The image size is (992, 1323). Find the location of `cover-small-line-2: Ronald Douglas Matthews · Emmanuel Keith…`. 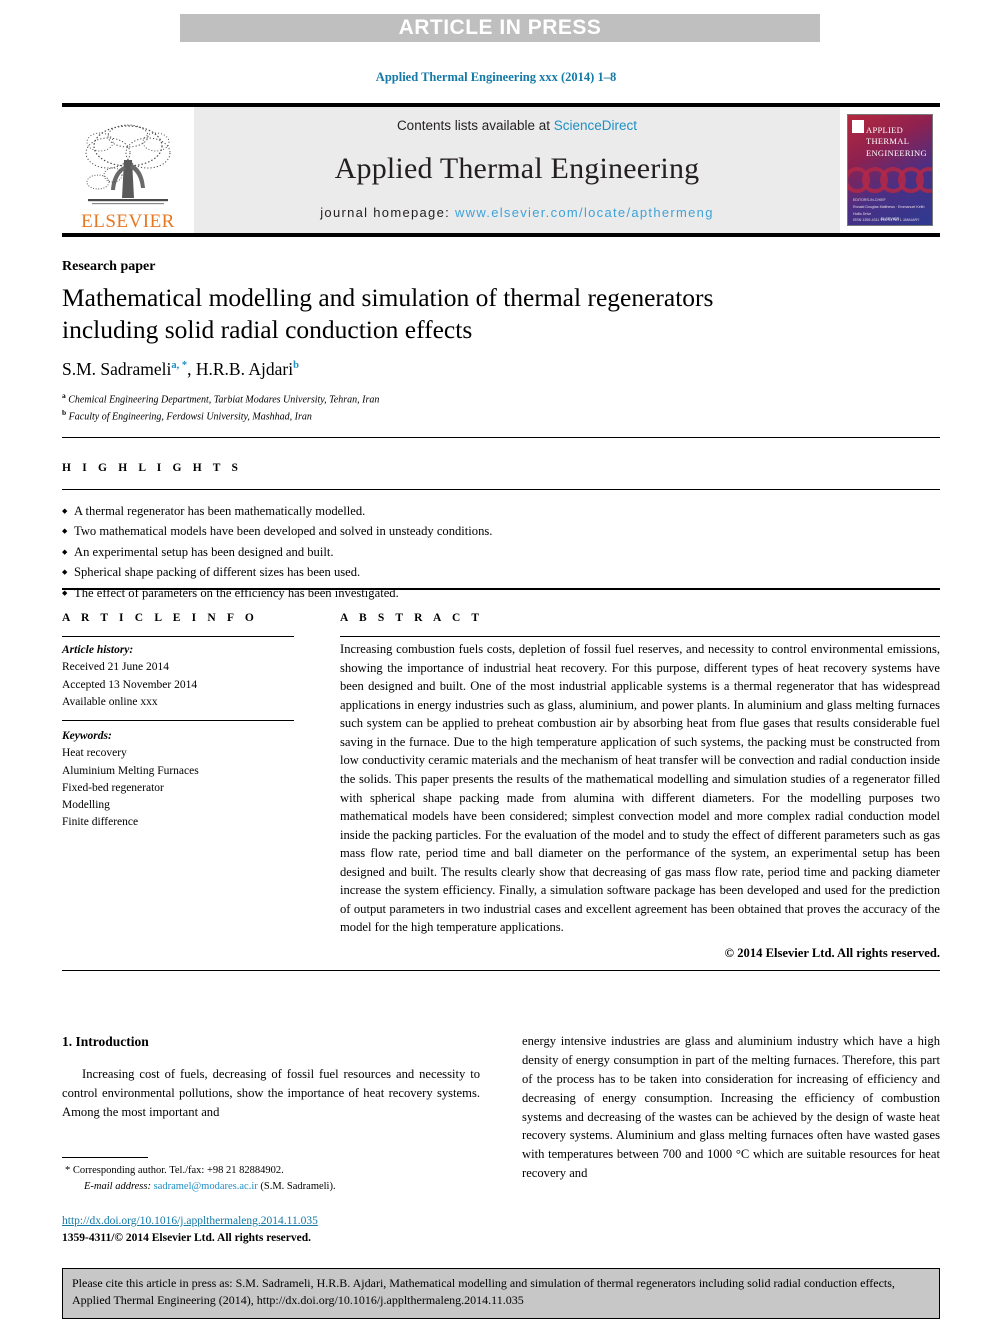

cover-small-line-2: Ronald Douglas Matthews · Emmanuel Keith… is located at coordinates (889, 210).